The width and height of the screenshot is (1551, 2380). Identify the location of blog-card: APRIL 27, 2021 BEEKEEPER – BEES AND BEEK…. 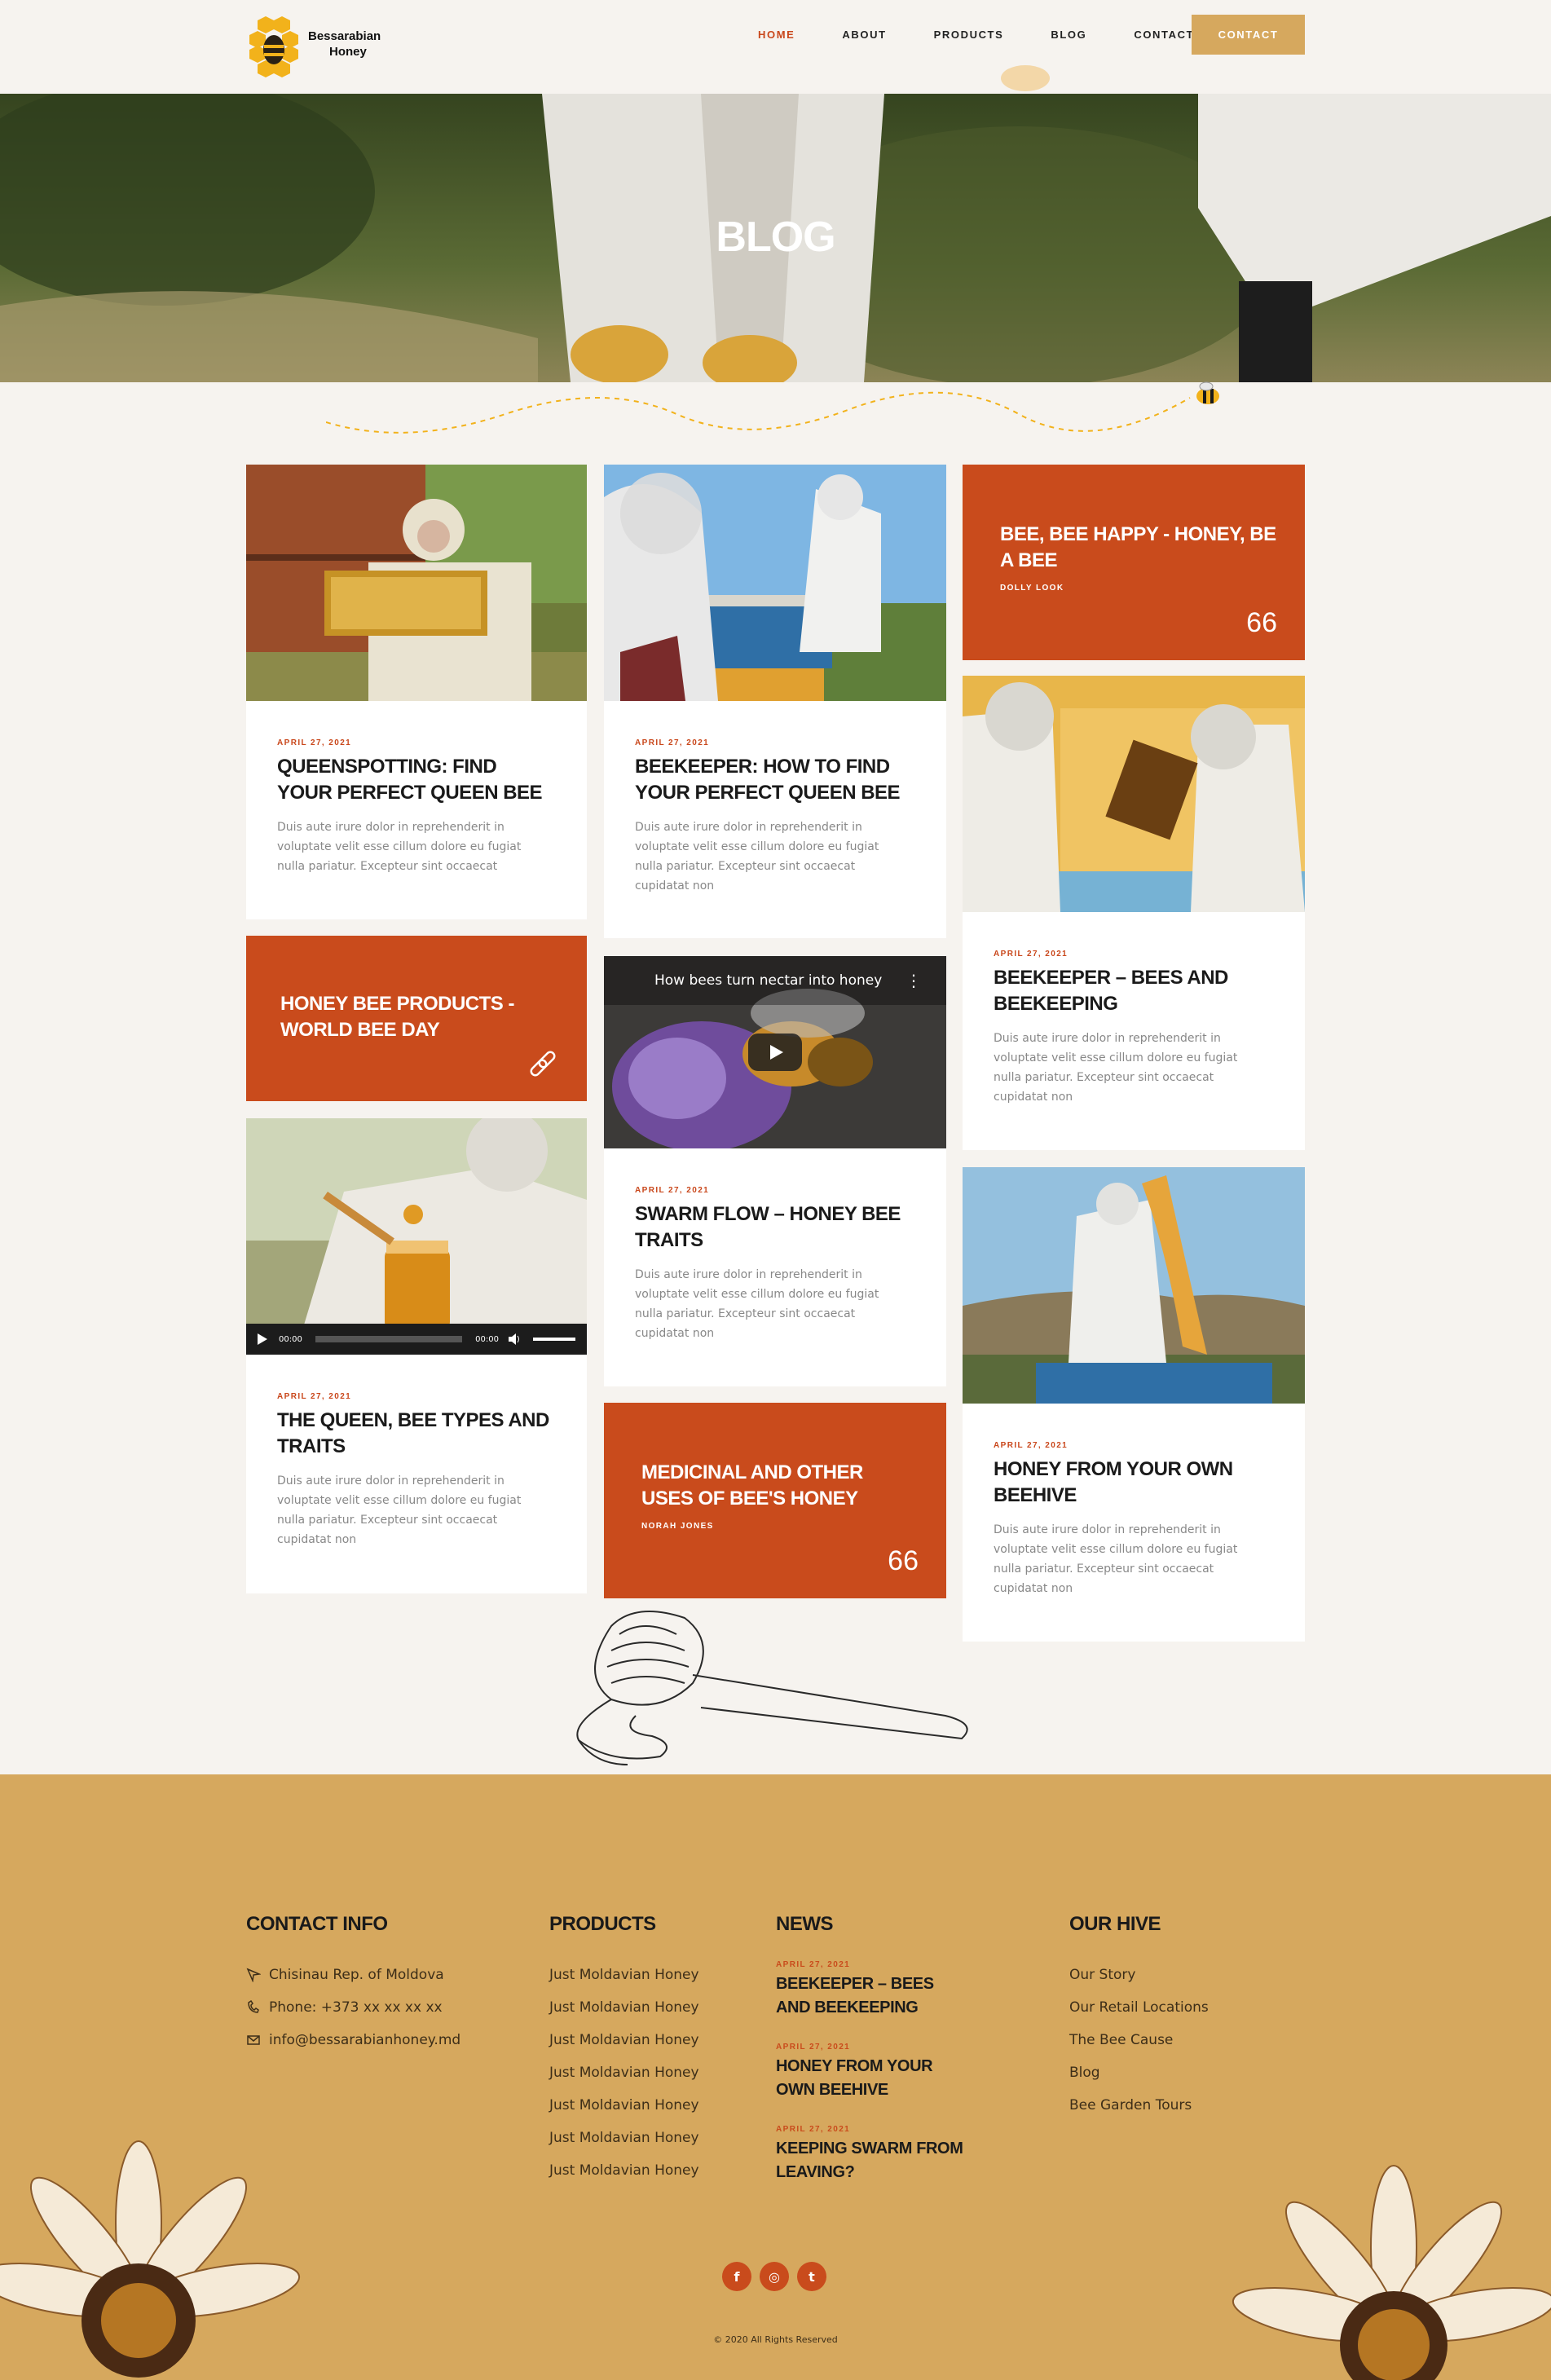
(1134, 913).